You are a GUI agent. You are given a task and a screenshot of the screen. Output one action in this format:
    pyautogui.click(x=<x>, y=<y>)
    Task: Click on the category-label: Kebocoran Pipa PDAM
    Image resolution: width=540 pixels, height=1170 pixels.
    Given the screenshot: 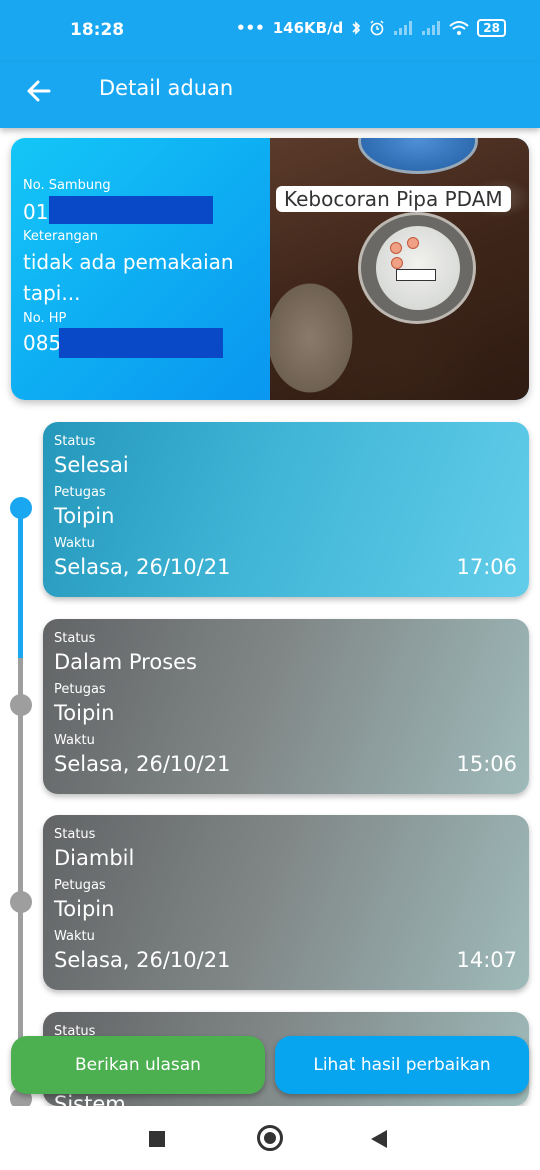 What is the action you would take?
    pyautogui.click(x=393, y=199)
    